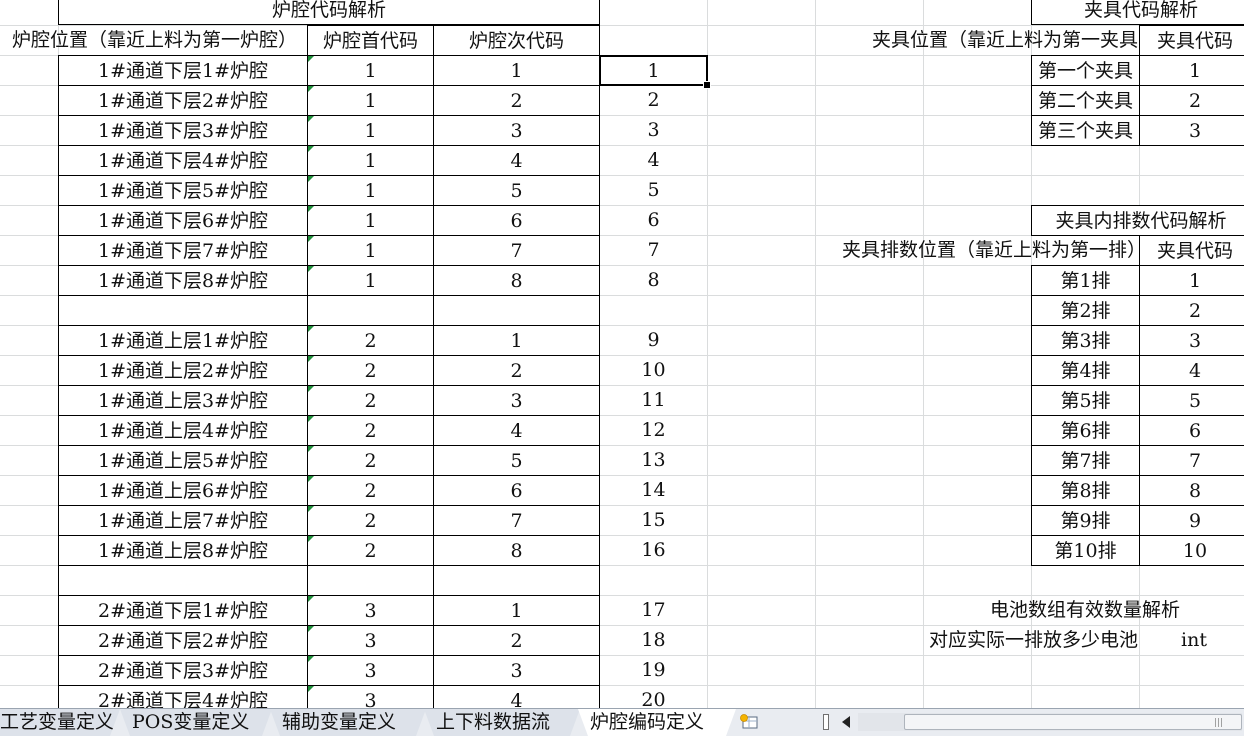 The width and height of the screenshot is (1244, 736). Describe the element at coordinates (1191, 130) in the screenshot. I see `fixture-code-cell: 3` at that location.